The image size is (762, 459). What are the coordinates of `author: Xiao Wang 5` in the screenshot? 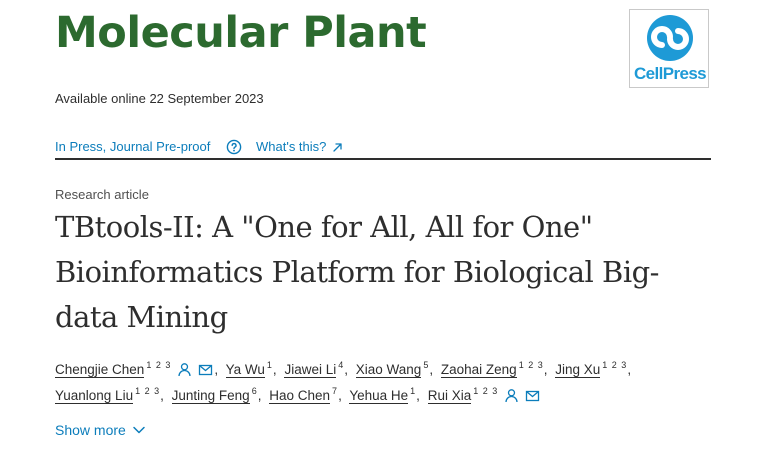 It's located at (392, 369).